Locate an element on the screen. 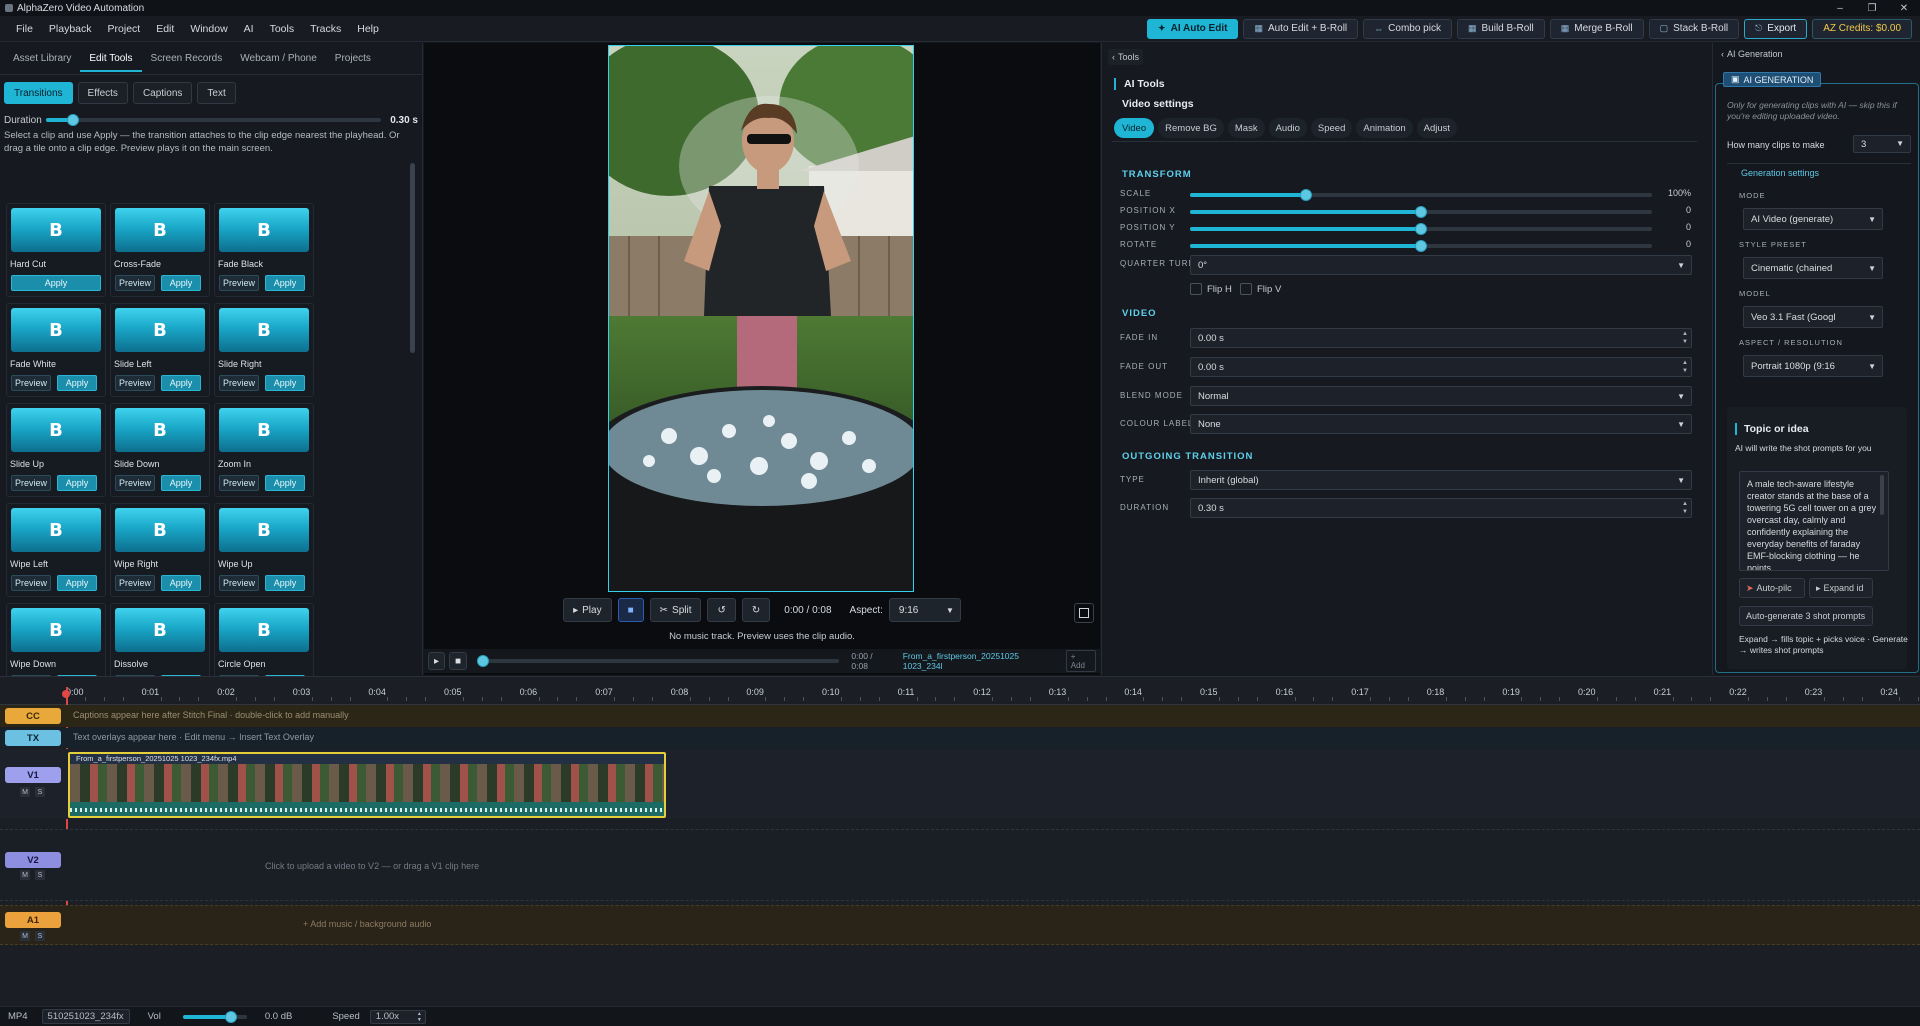 The image size is (1920, 1026). aspect-select: 9:16 ▼ is located at coordinates (924, 610).